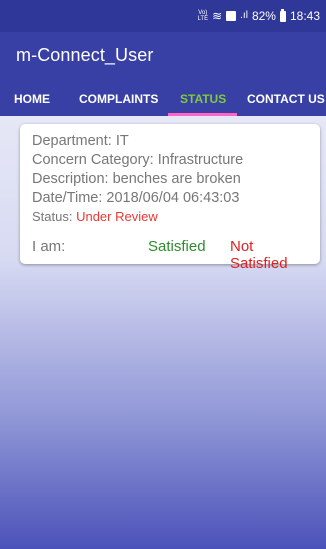  Describe the element at coordinates (217, 16) in the screenshot. I see `wifi-icon: ≋` at that location.